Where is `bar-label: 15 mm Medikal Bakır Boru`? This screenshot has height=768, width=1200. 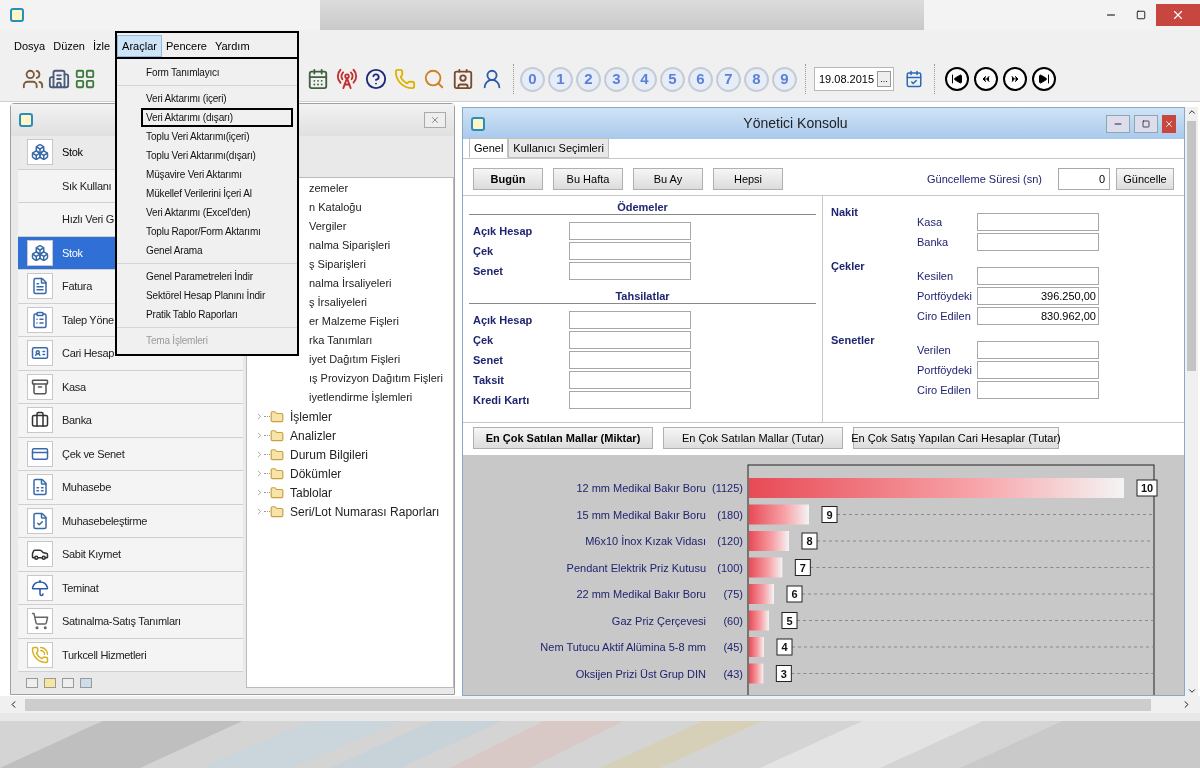
bar-label: 15 mm Medikal Bakır Boru is located at coordinates (641, 514).